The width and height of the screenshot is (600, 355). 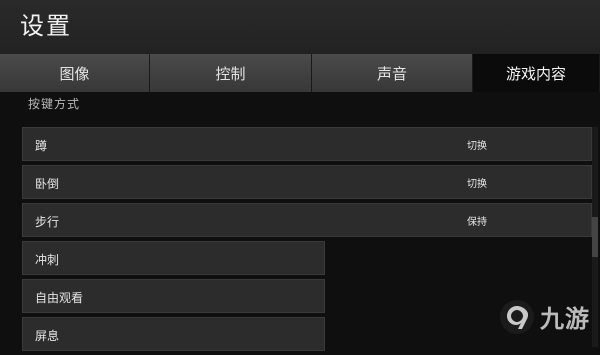 I want to click on scrollbar, so click(x=595, y=237).